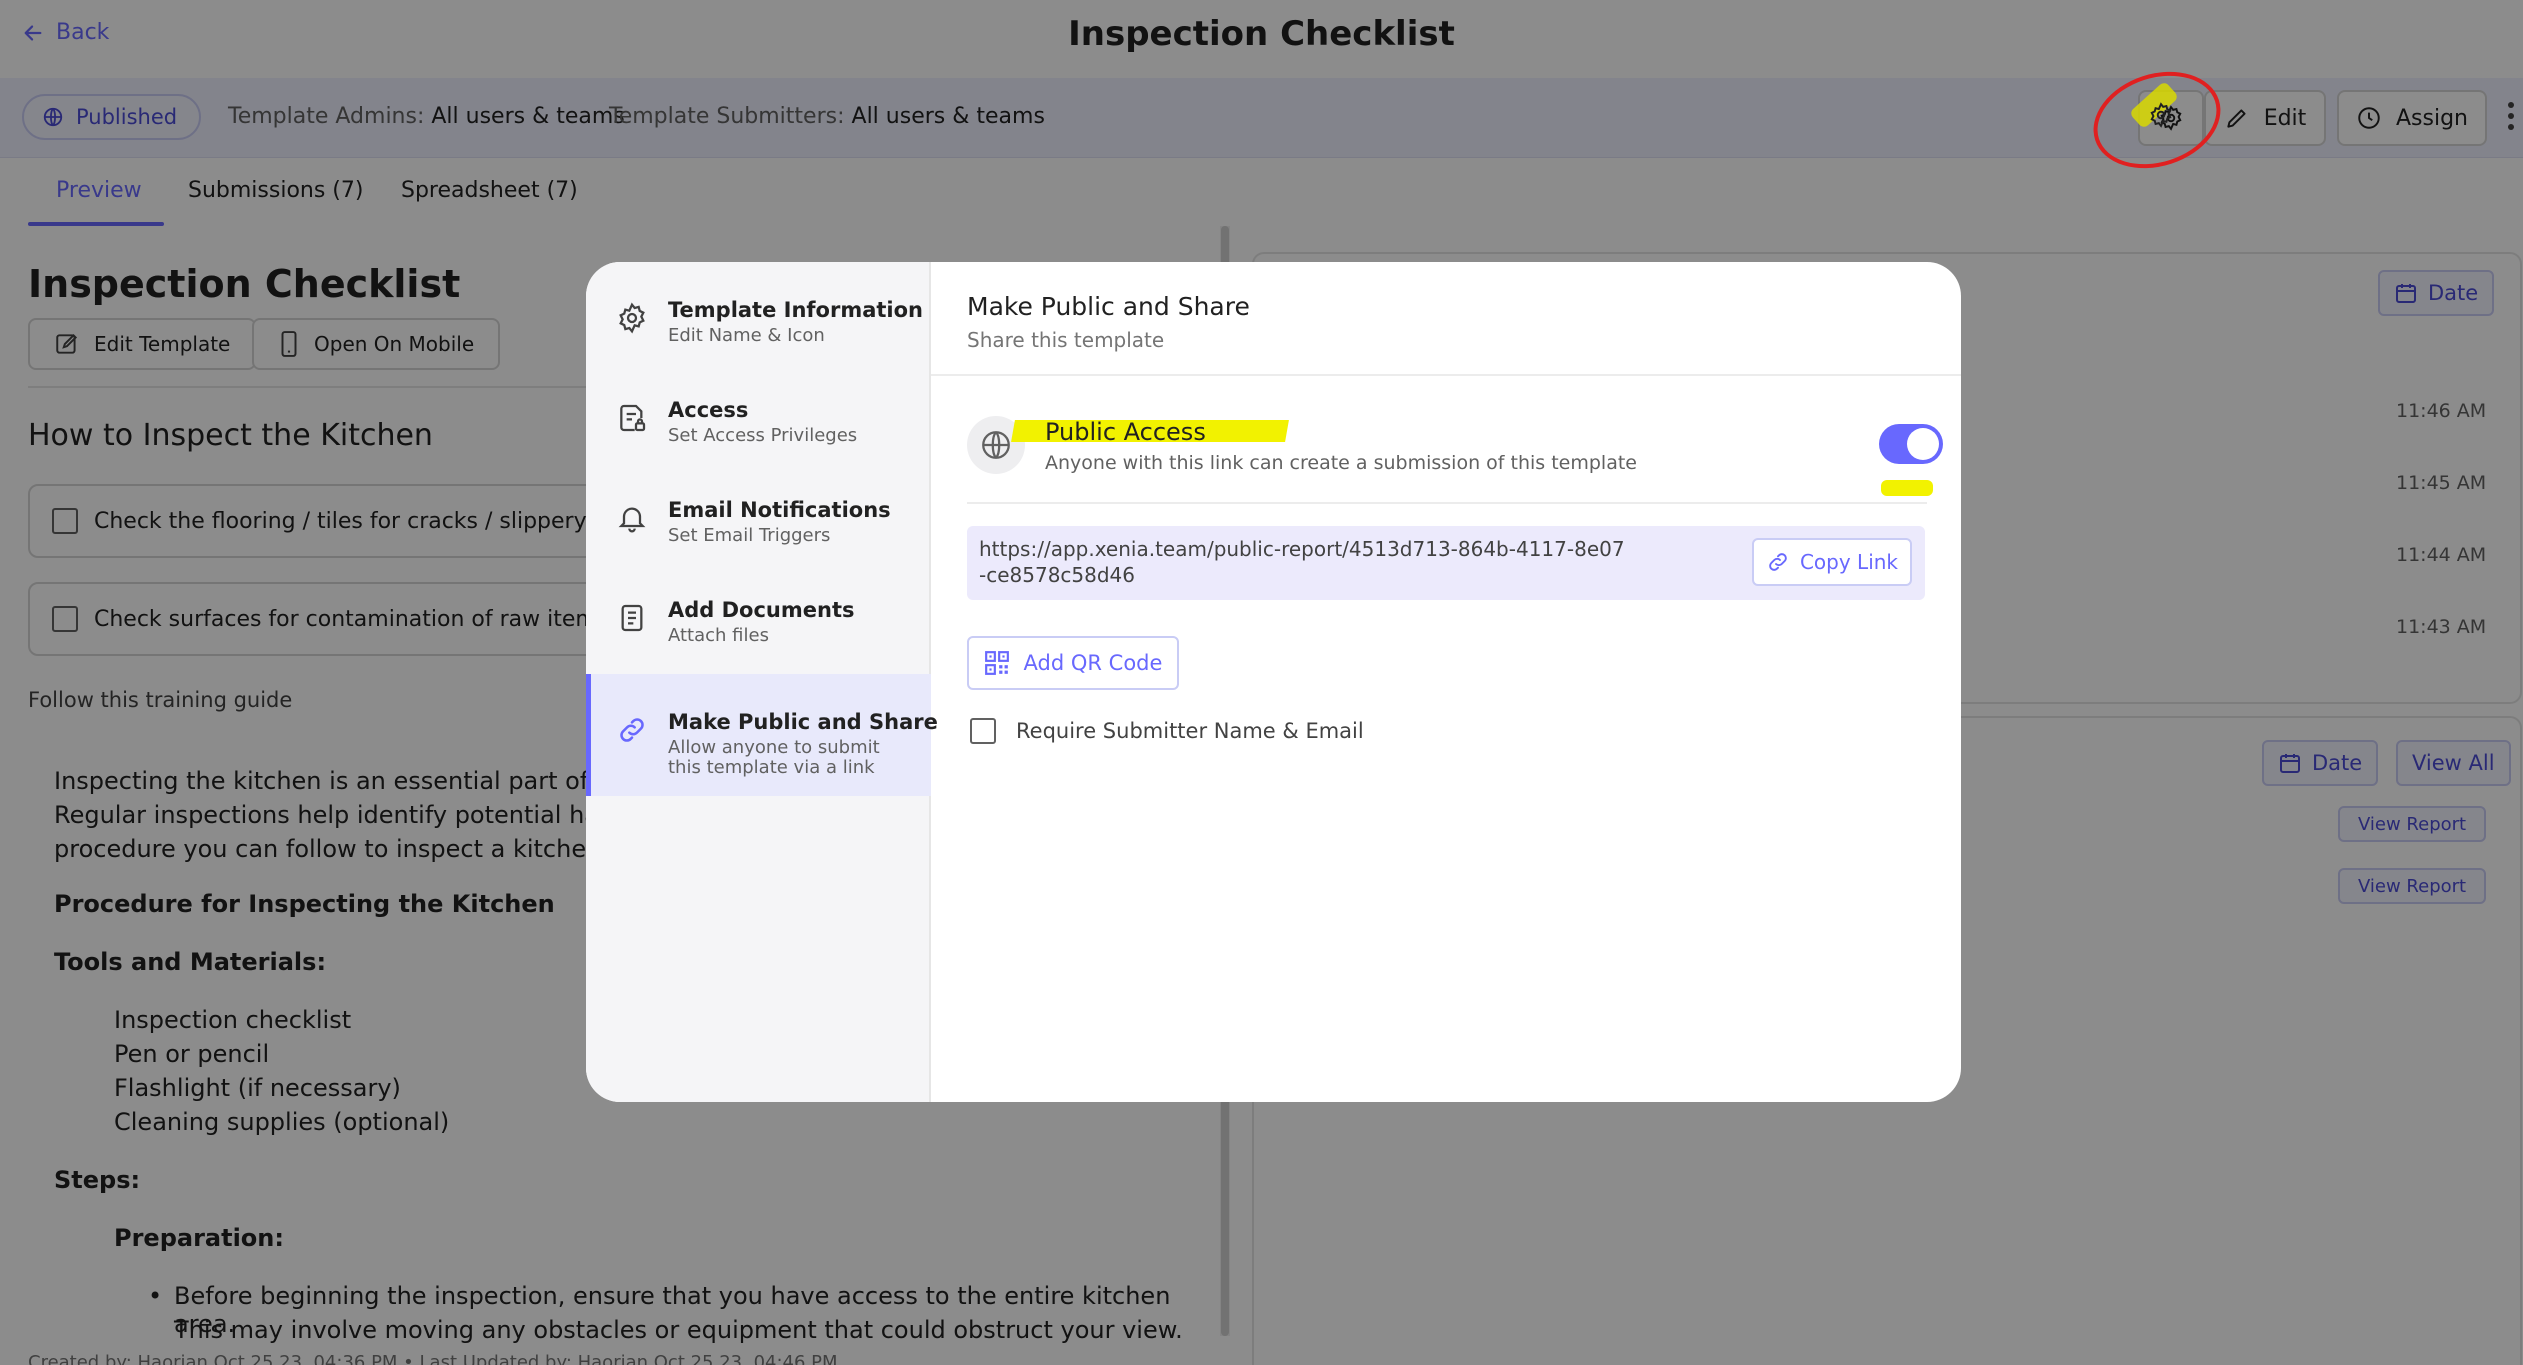 This screenshot has height=1365, width=2523. Describe the element at coordinates (746, 335) in the screenshot. I see `nav-subtitle: Edit Name & Icon` at that location.